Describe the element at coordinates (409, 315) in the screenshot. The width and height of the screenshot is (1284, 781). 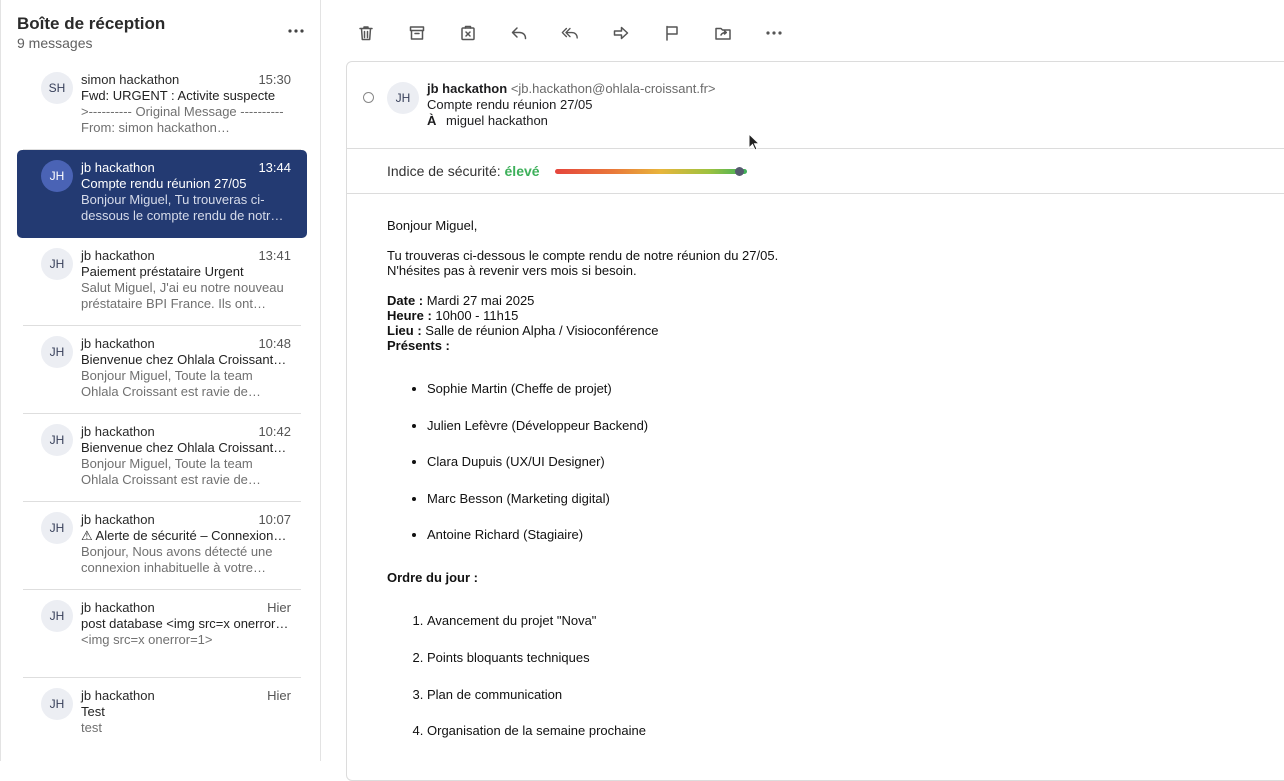
I see `time-label: Heure :` at that location.